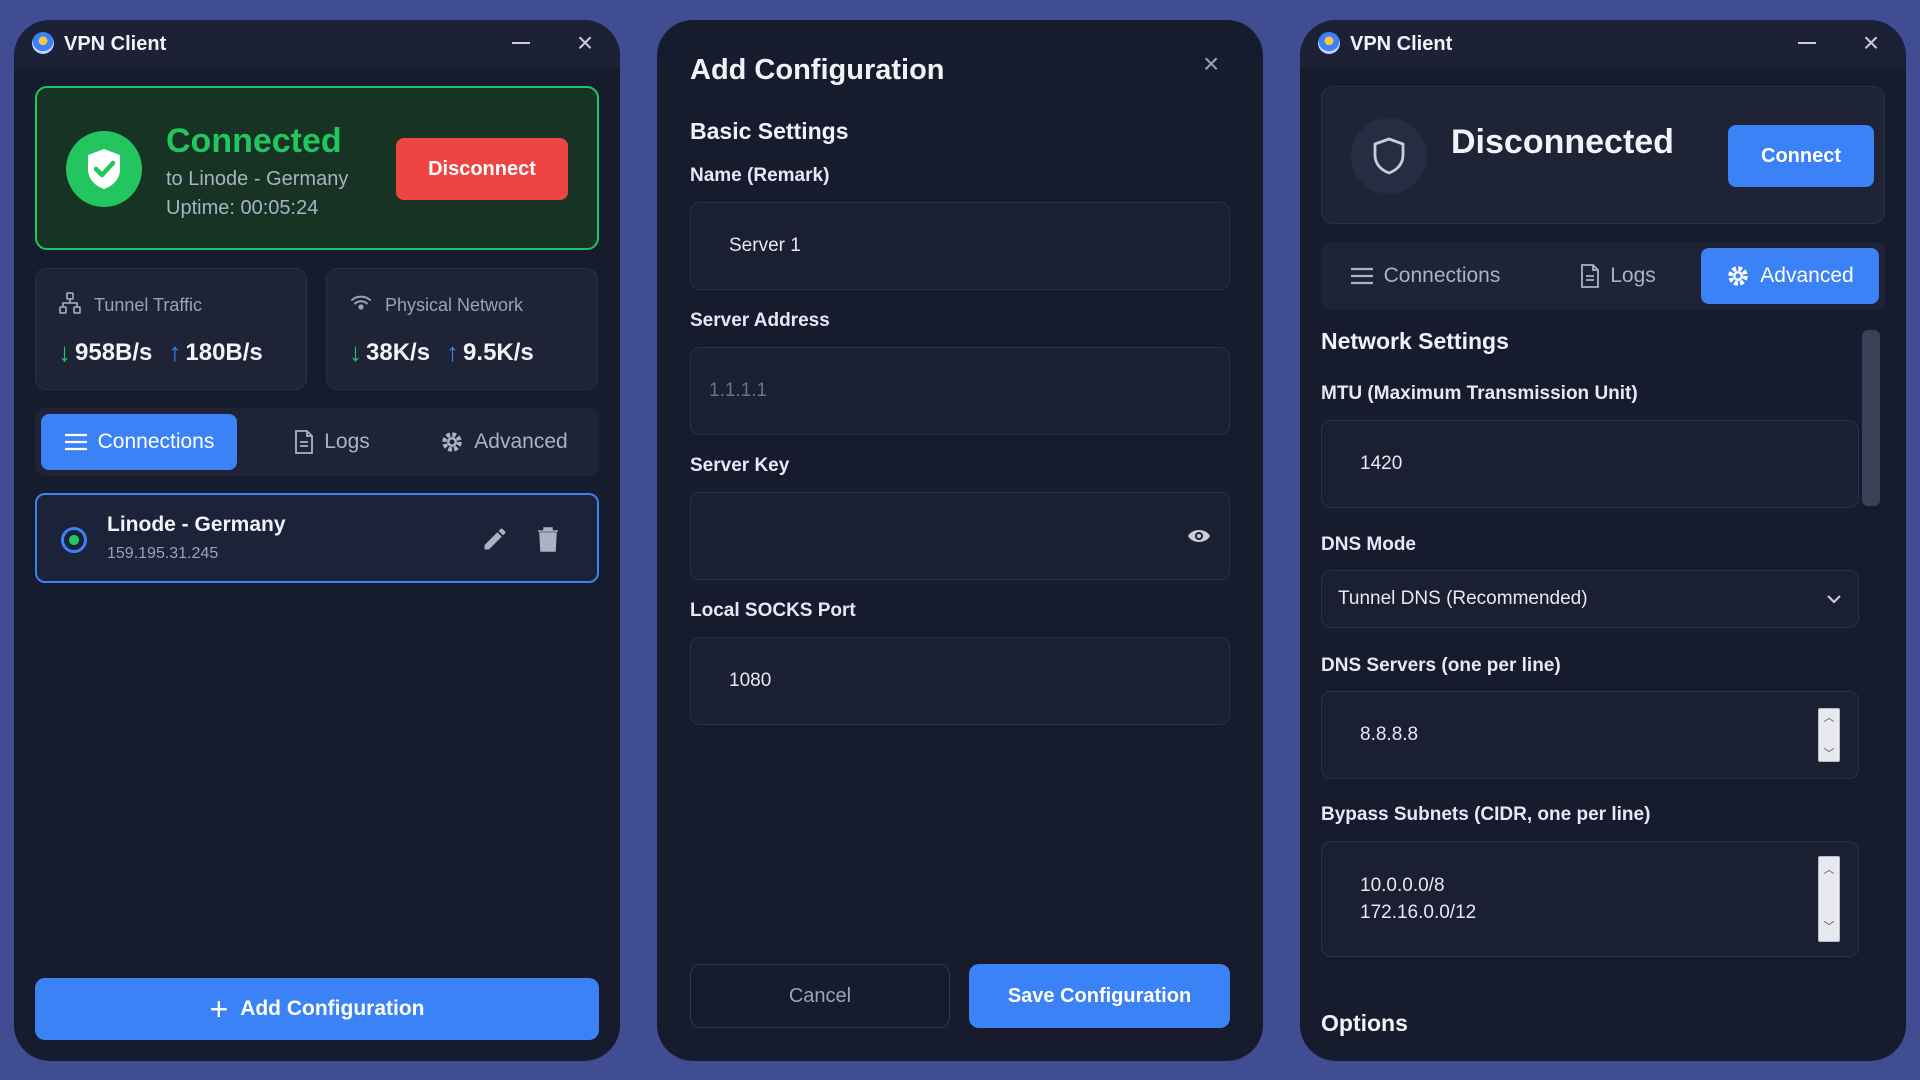 Image resolution: width=1920 pixels, height=1080 pixels. What do you see at coordinates (1441, 665) in the screenshot?
I see `dns-servers-label: DNS Servers (one per line)` at bounding box center [1441, 665].